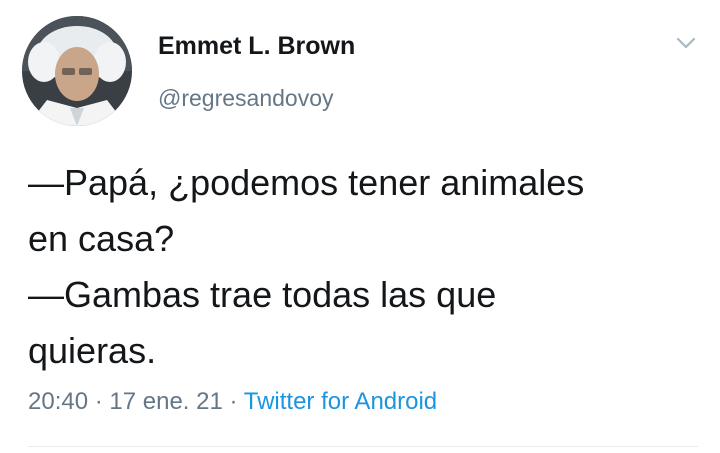 The height and width of the screenshot is (453, 720). I want to click on tweet-source-link: Twitter for Android, so click(340, 401).